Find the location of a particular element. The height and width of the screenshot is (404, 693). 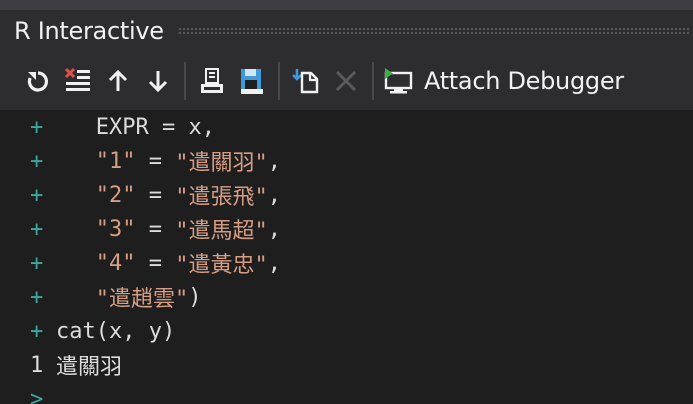

history-down-button is located at coordinates (158, 81).